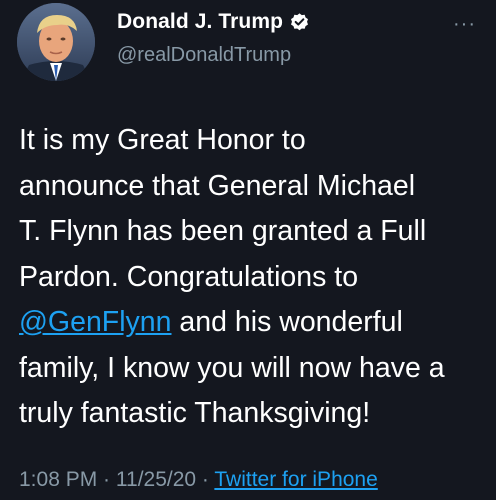  I want to click on tweet-date: 11/25/20, so click(156, 479).